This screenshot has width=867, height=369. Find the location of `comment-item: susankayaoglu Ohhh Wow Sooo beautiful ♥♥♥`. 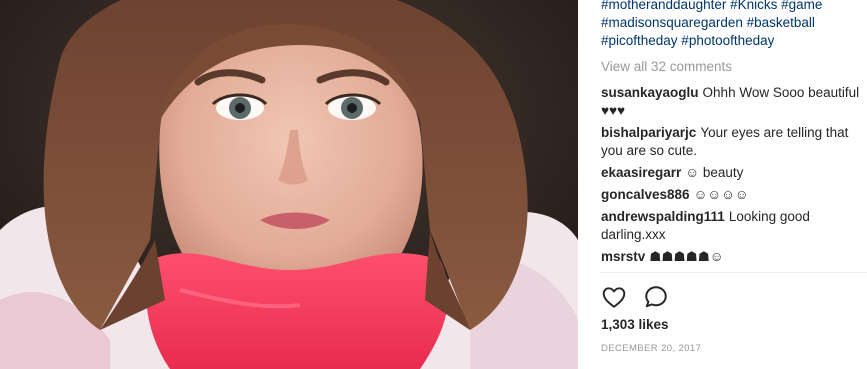

comment-item: susankayaoglu Ohhh Wow Sooo beautiful ♥♥♥ is located at coordinates (734, 102).